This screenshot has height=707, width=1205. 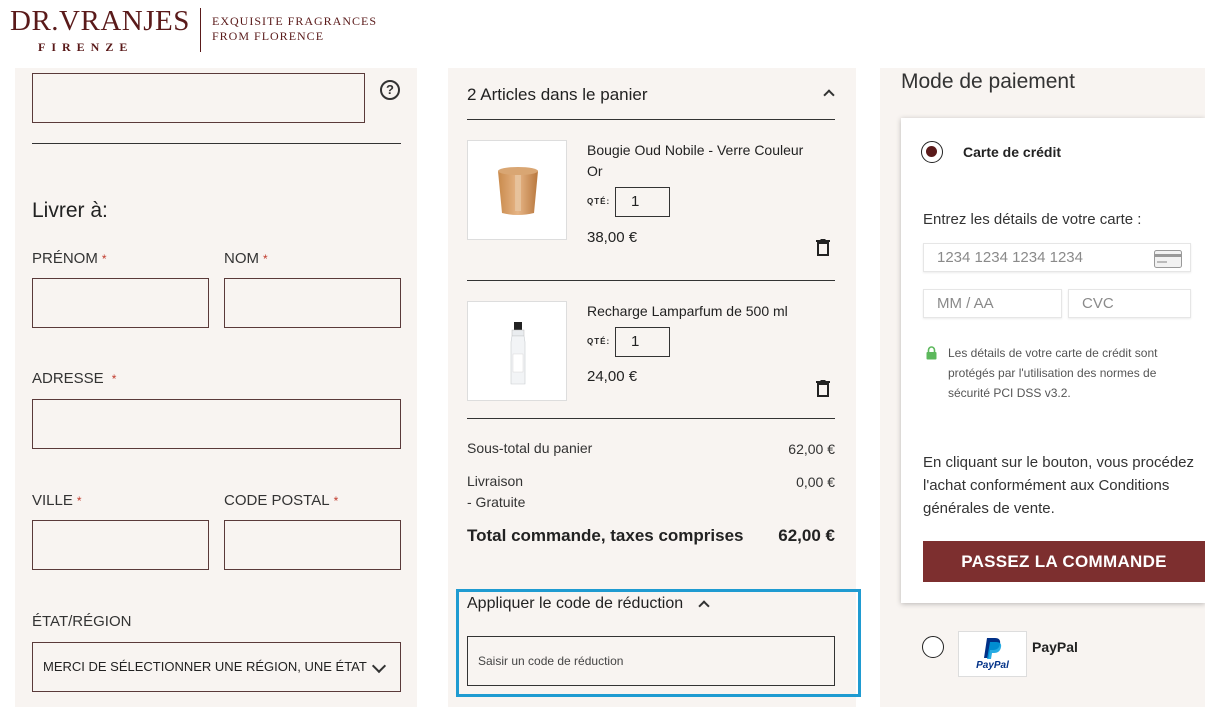 What do you see at coordinates (1059, 462) in the screenshot?
I see `terms-line: En cliquant sur le bouton, vous procédez` at bounding box center [1059, 462].